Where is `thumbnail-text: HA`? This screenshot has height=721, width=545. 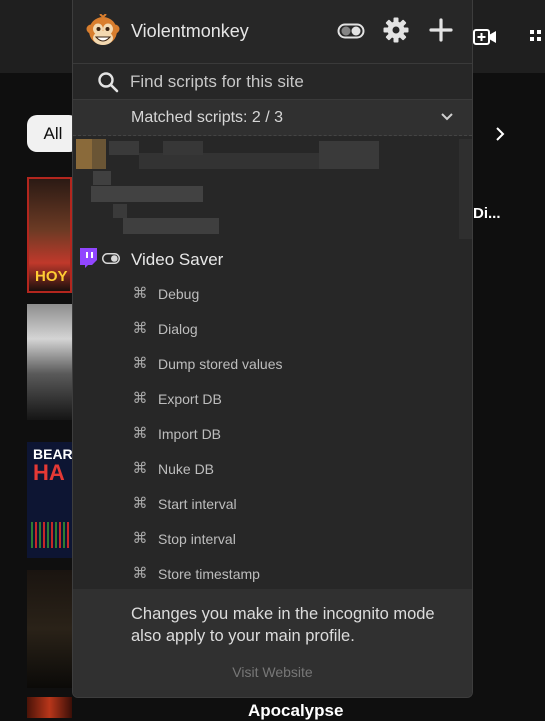
thumbnail-text: HA is located at coordinates (49, 472).